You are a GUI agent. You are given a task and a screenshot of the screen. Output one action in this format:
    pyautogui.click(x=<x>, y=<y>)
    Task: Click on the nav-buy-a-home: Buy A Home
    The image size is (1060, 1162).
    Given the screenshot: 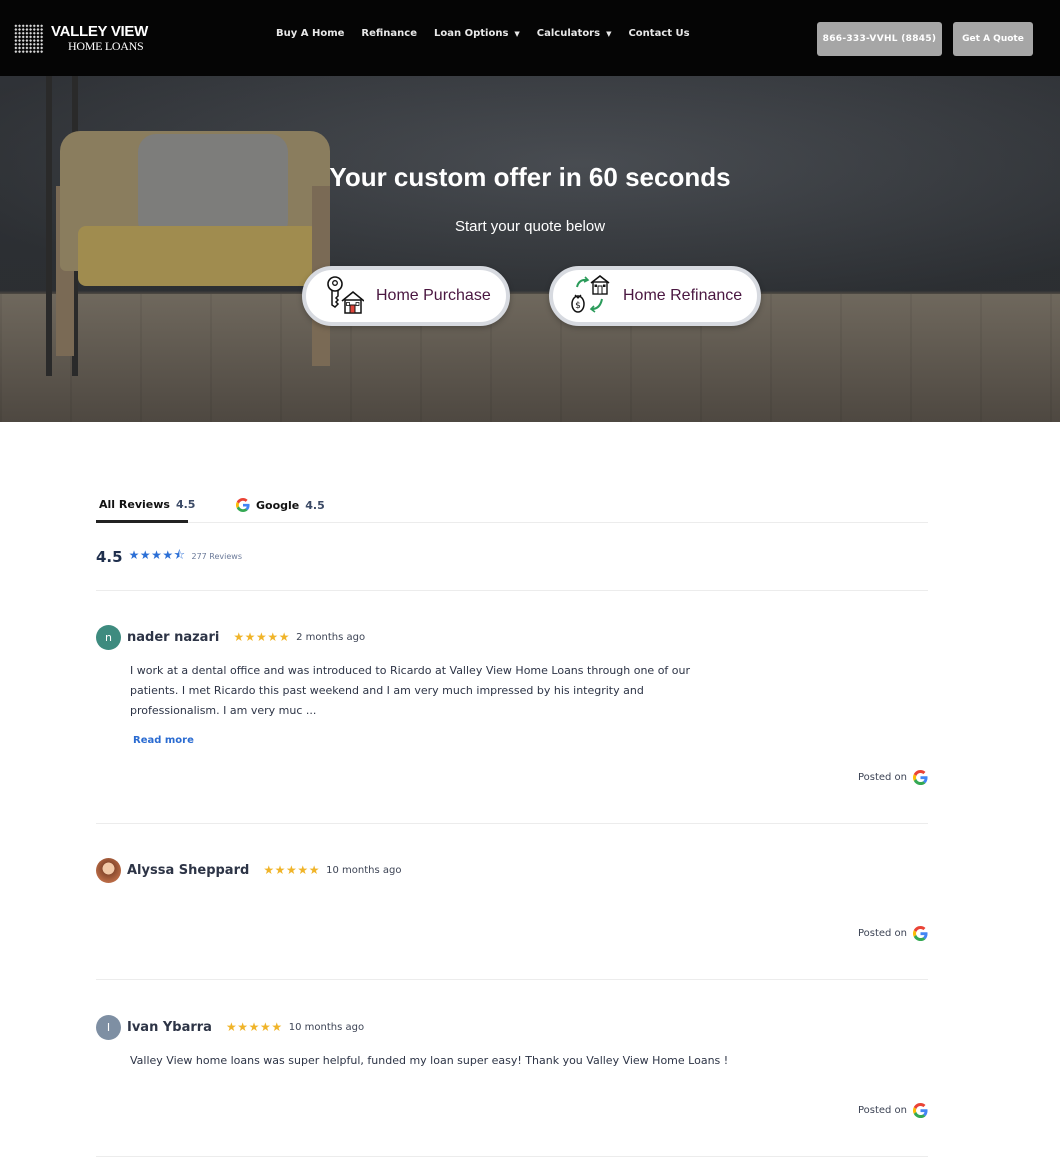 What is the action you would take?
    pyautogui.click(x=310, y=33)
    